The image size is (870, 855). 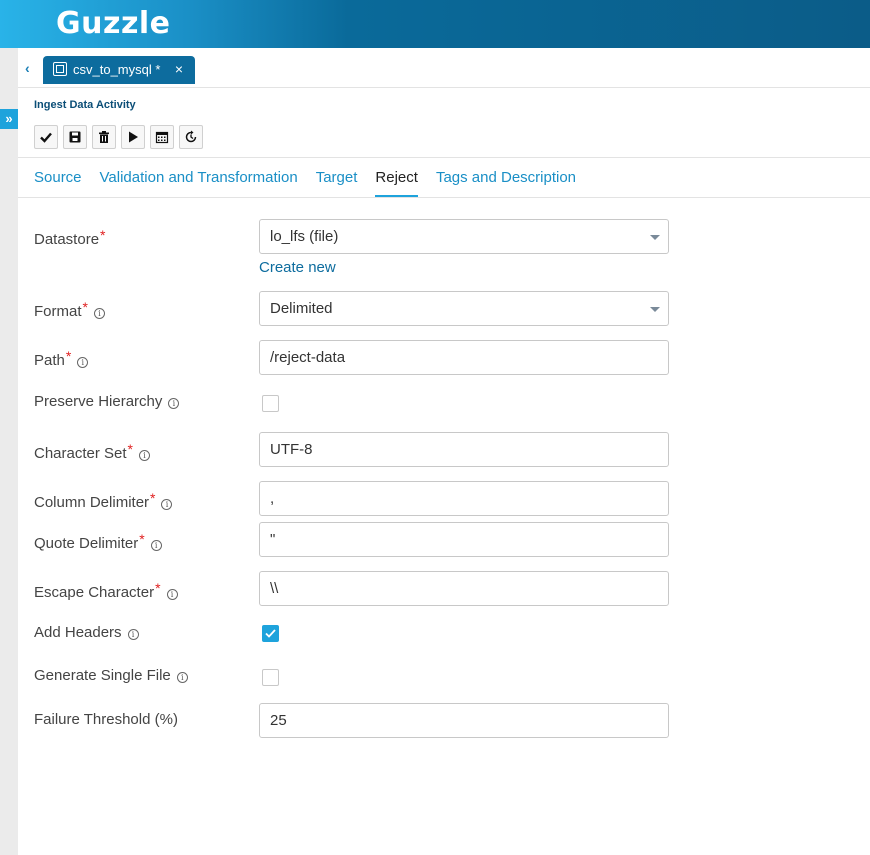 I want to click on document-tab-csv-to-mysql: csv_to_mysql * ×, so click(x=119, y=70).